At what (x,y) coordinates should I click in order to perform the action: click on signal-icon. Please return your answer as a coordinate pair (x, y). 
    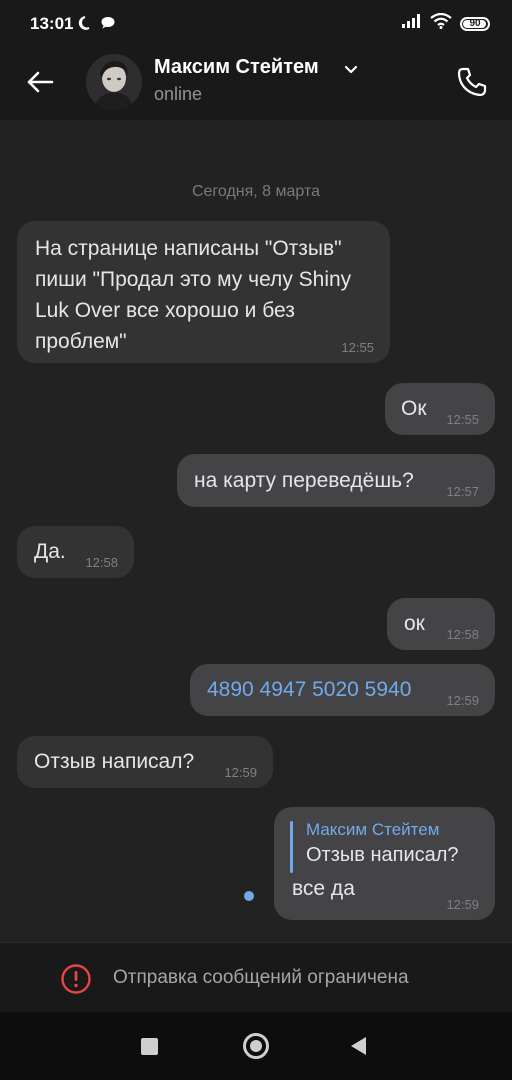
    Looking at the image, I should click on (412, 23).